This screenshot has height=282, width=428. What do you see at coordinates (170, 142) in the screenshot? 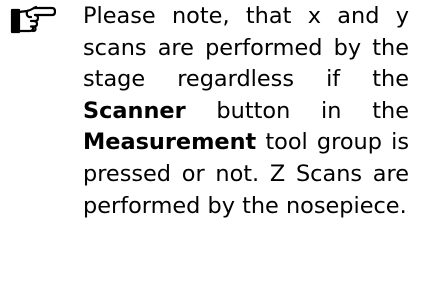
I see `measurement-tool-group-label: Measurement` at bounding box center [170, 142].